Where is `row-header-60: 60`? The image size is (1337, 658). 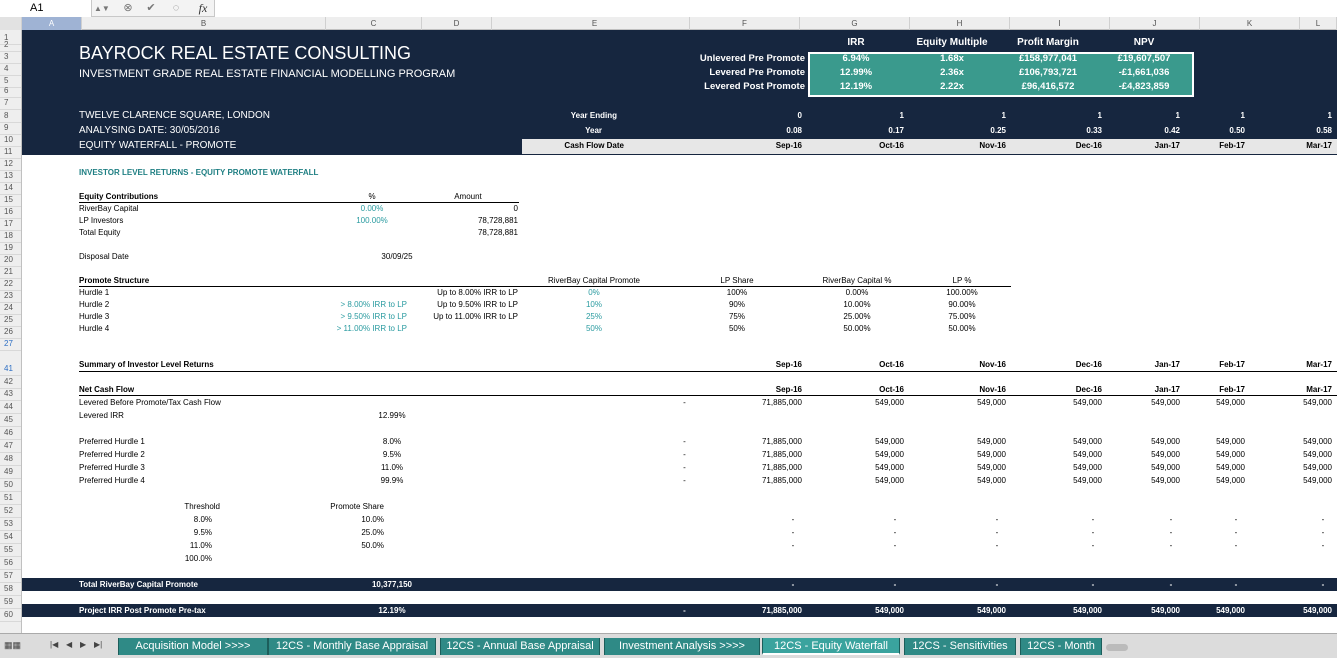
row-header-60: 60 is located at coordinates (10, 616).